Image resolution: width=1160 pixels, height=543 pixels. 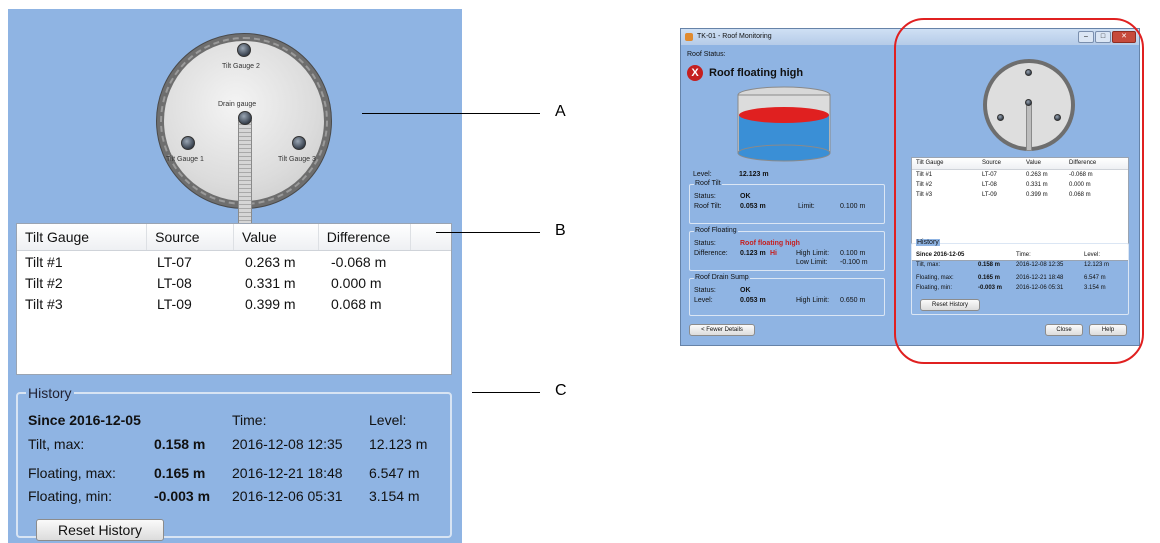 I want to click on cell-source: LT-08, so click(x=174, y=282).